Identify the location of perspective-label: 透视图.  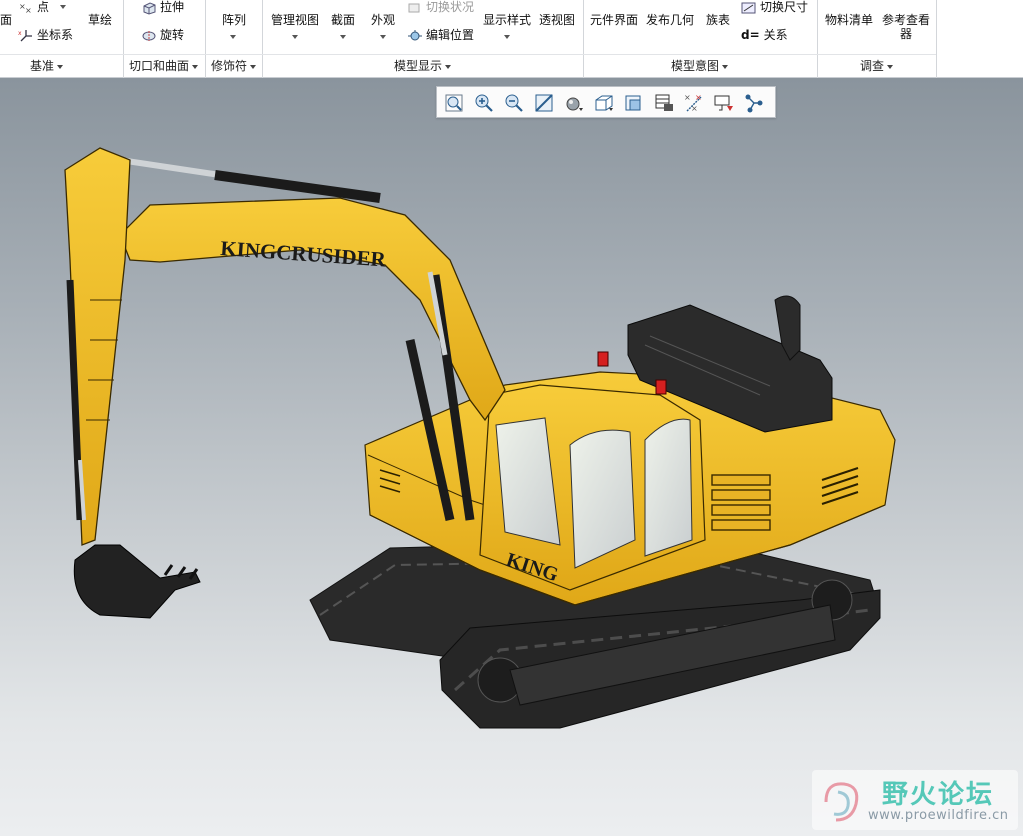
(557, 20).